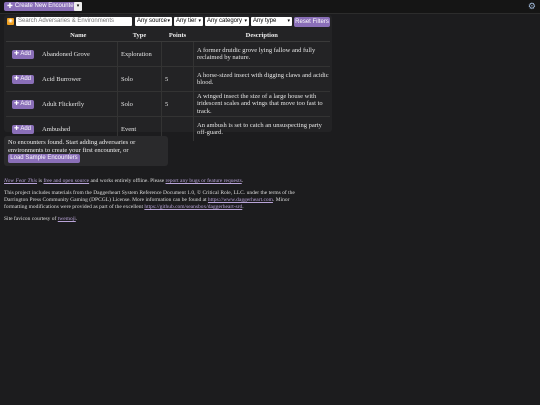 This screenshot has height=405, width=540. I want to click on name-cell: Acid Burrower, so click(78, 79).